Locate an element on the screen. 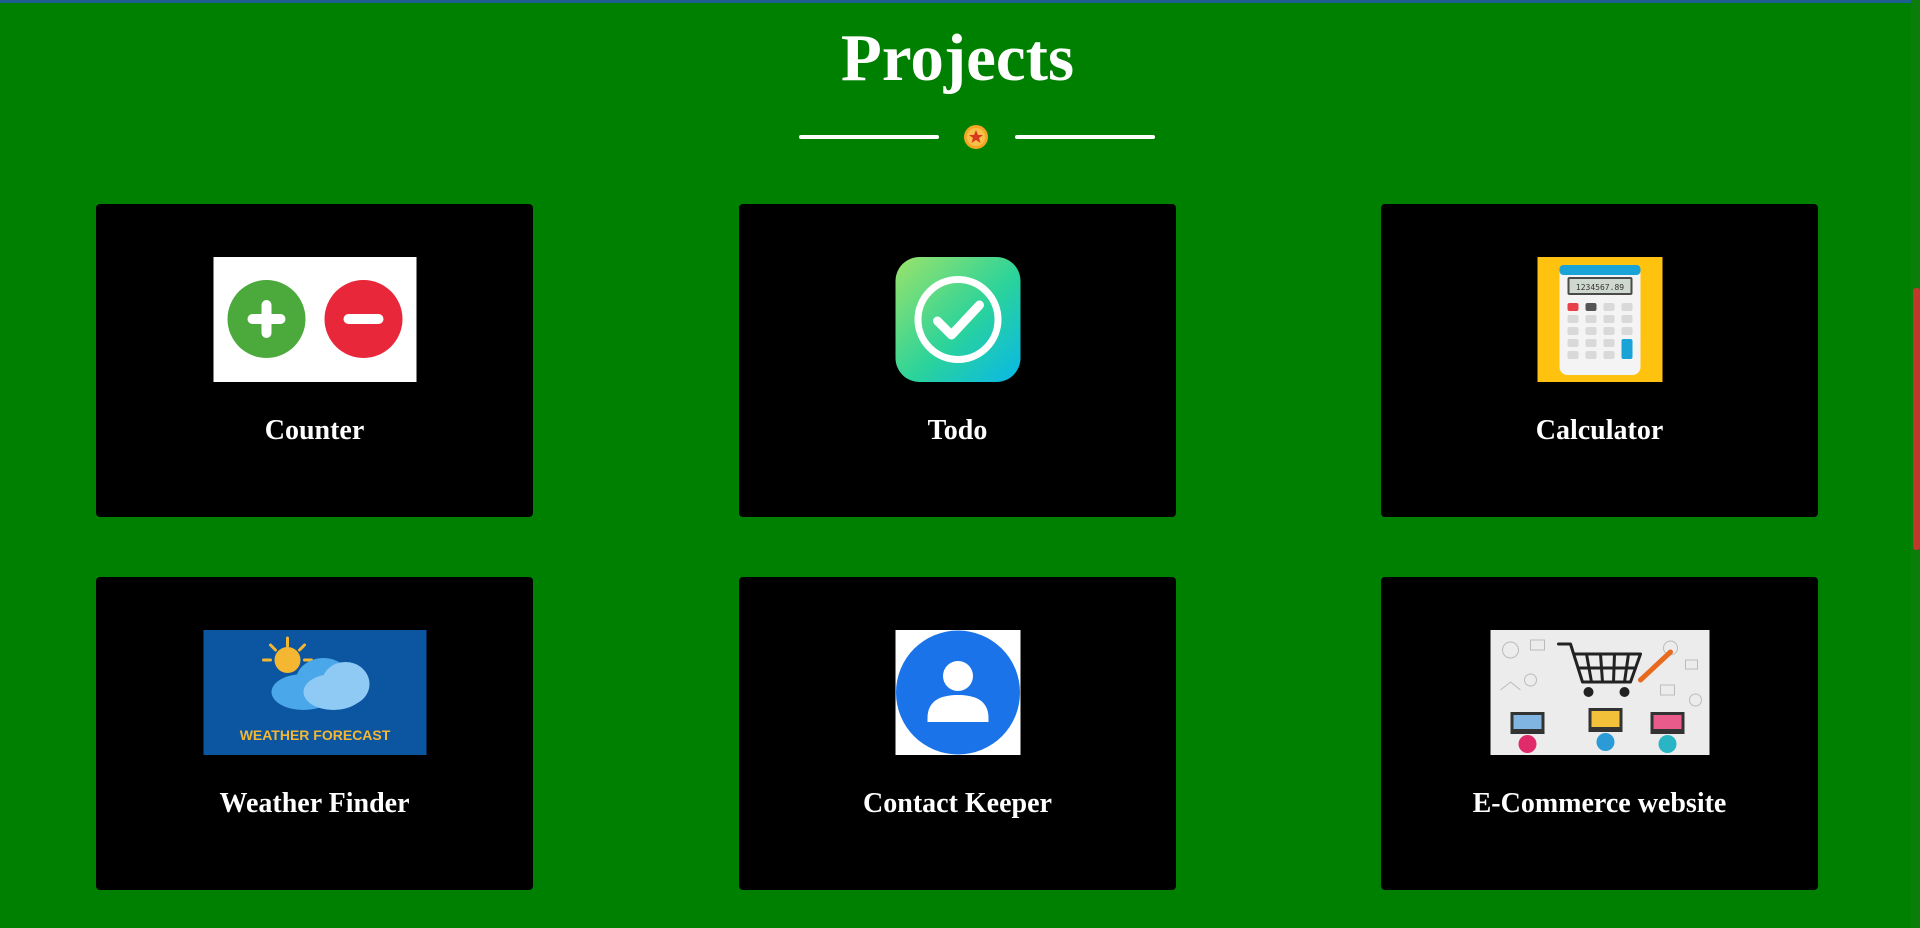 This screenshot has height=928, width=1920. divider-line-right is located at coordinates (1085, 137).